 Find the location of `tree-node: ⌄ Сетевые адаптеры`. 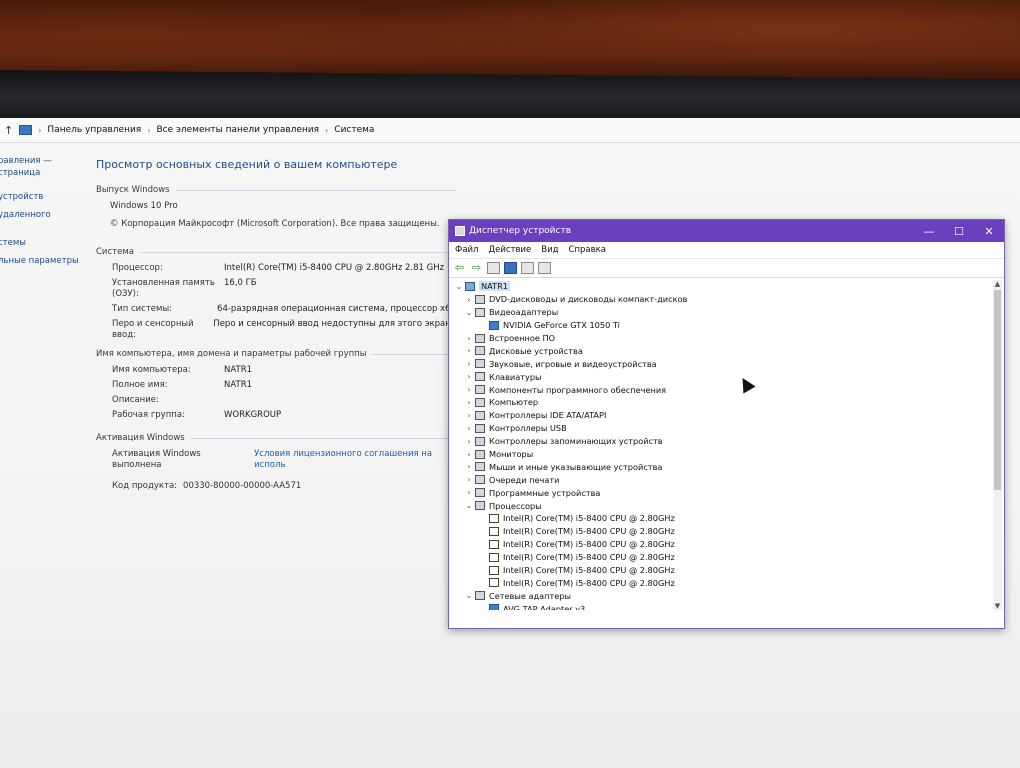

tree-node: ⌄ Сетевые адаптеры is located at coordinates (720, 595).